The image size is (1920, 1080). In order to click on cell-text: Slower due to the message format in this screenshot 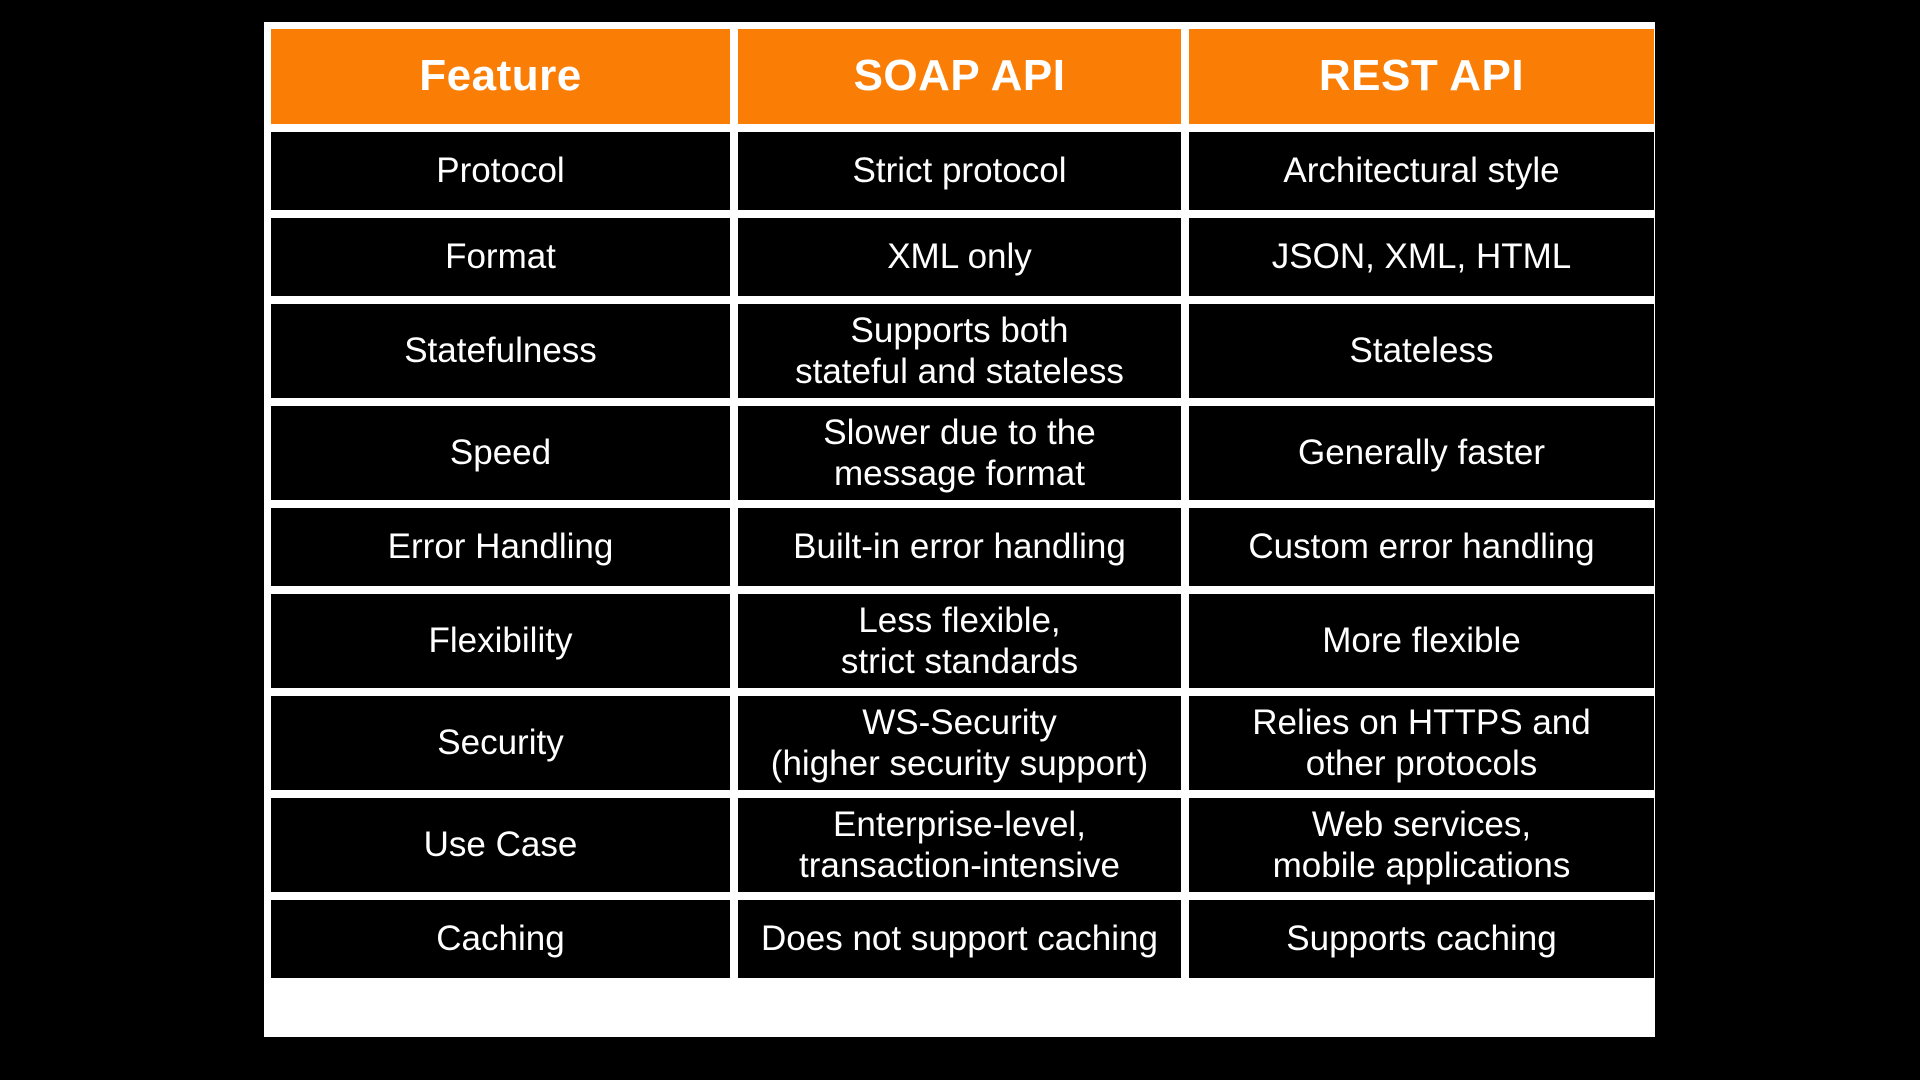, I will do `click(959, 453)`.